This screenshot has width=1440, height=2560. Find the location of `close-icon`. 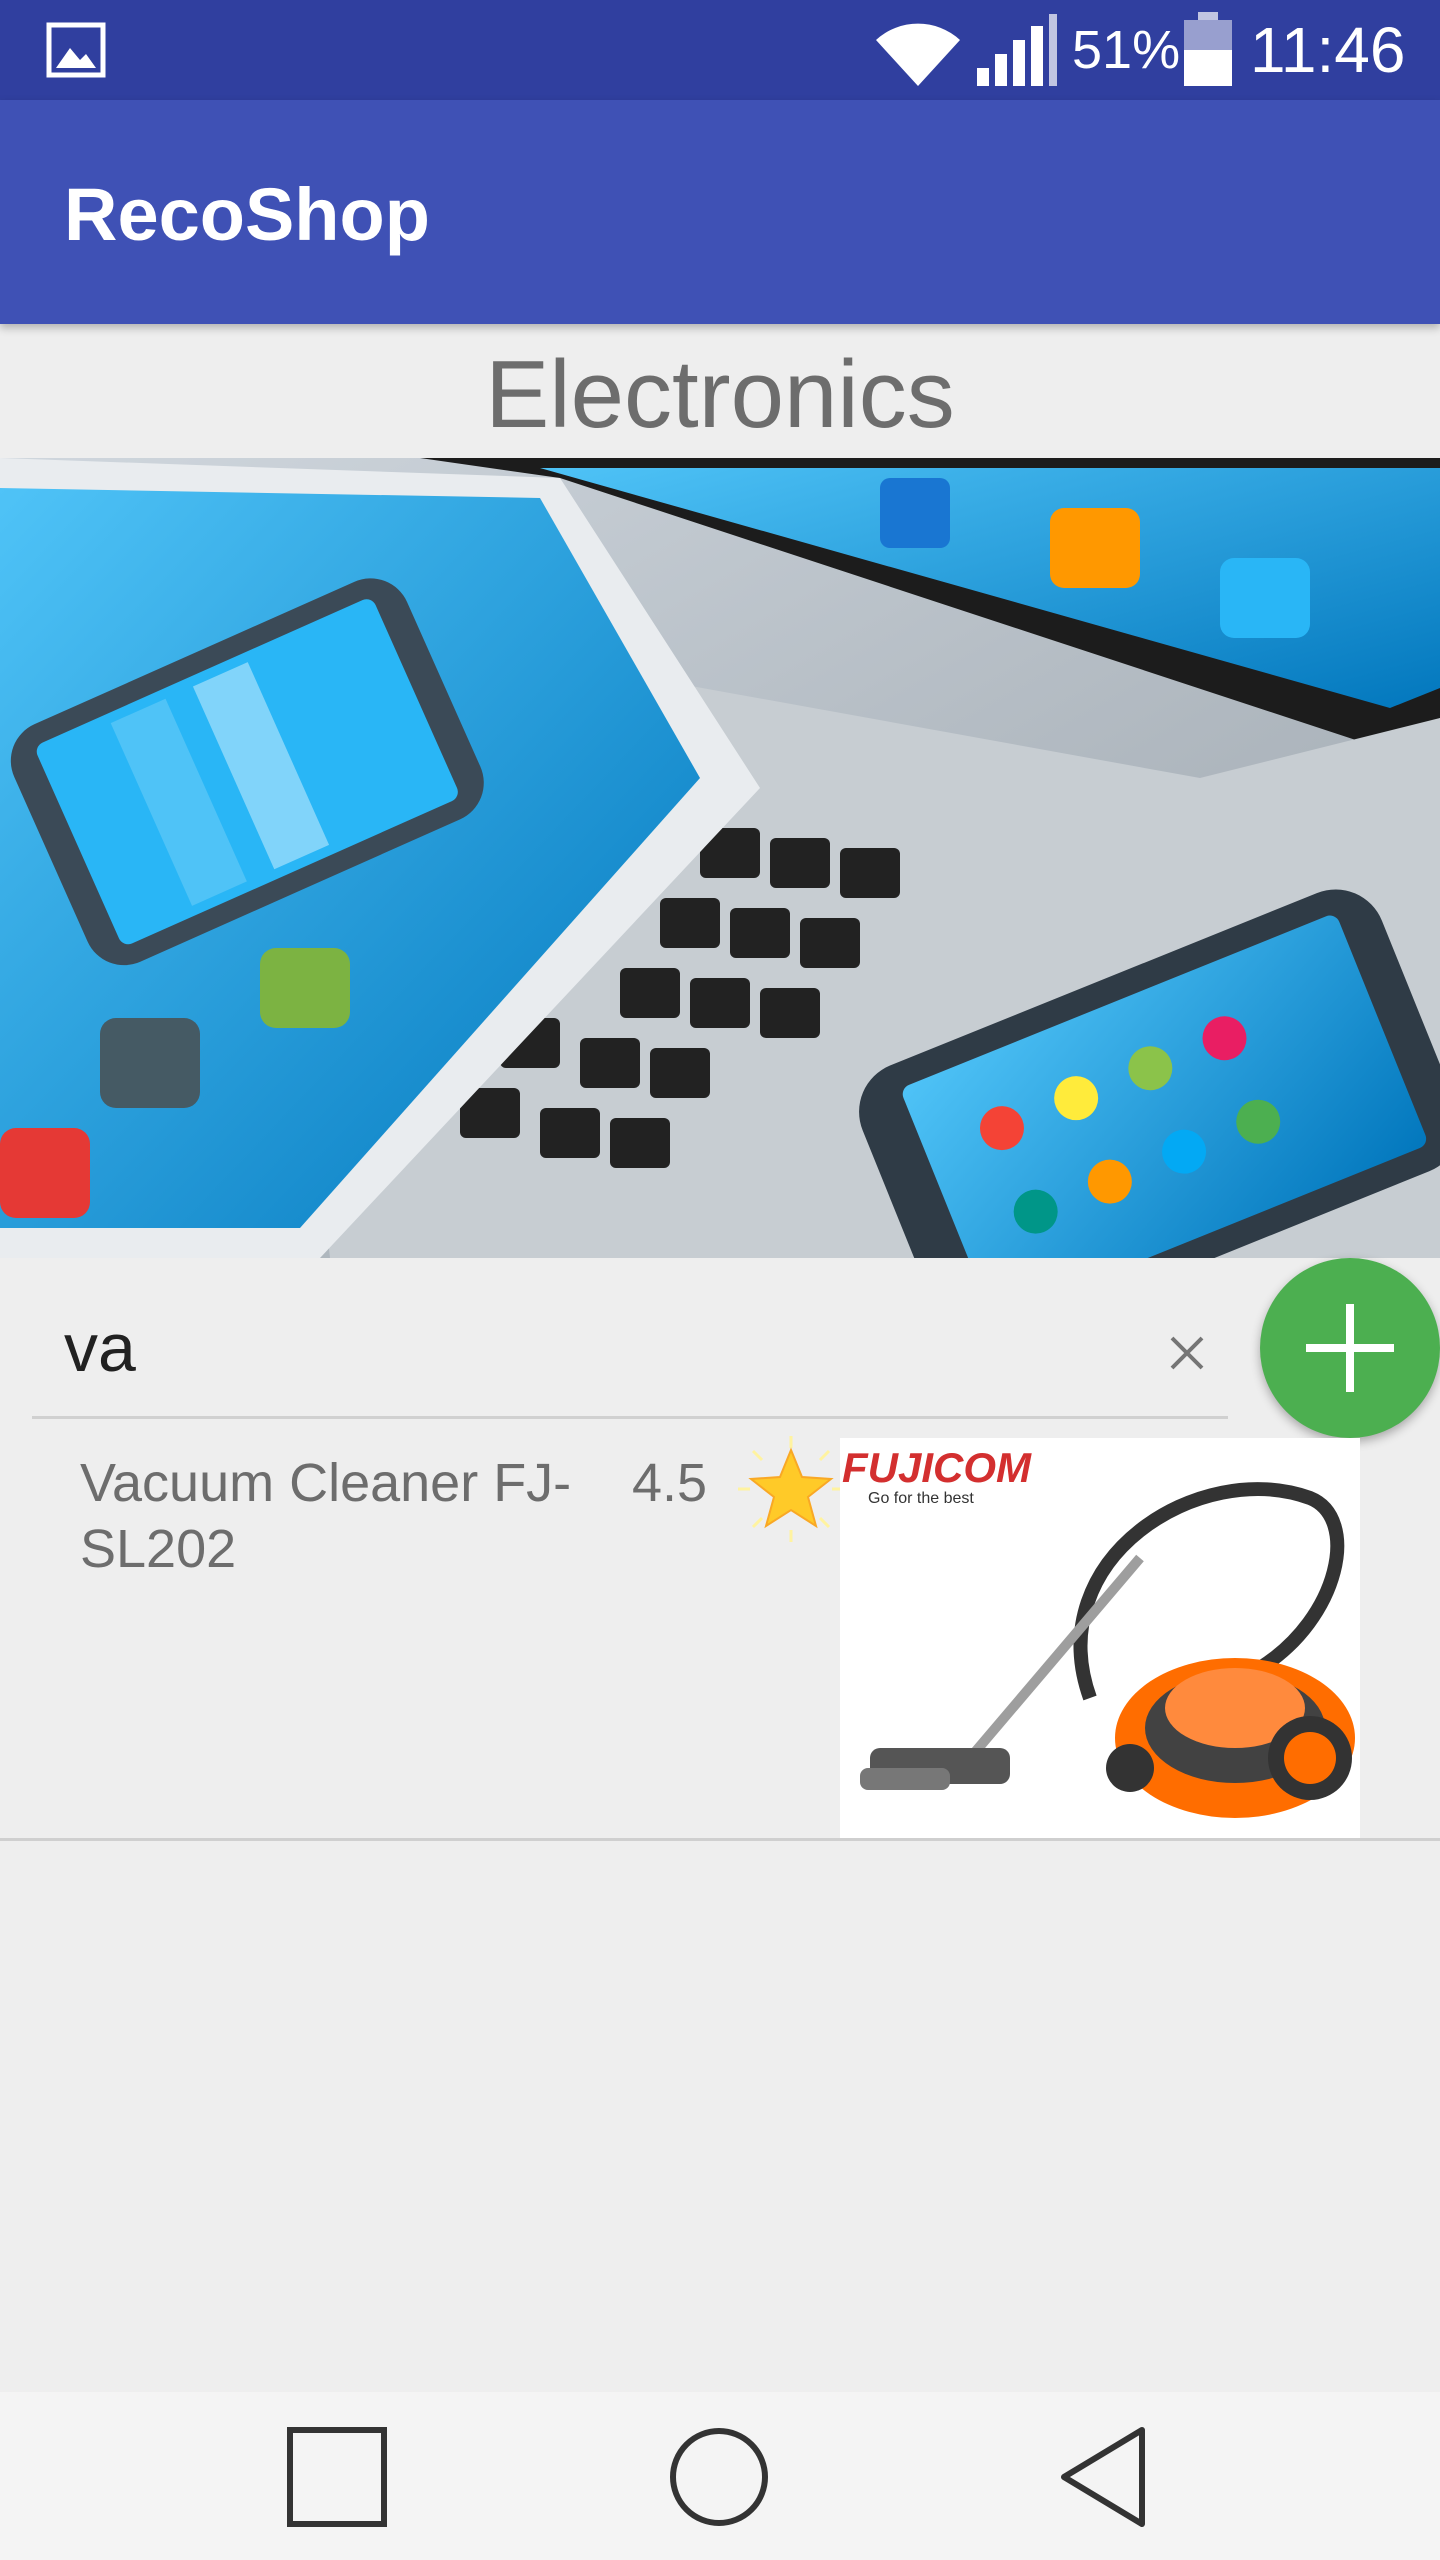

close-icon is located at coordinates (1187, 1353).